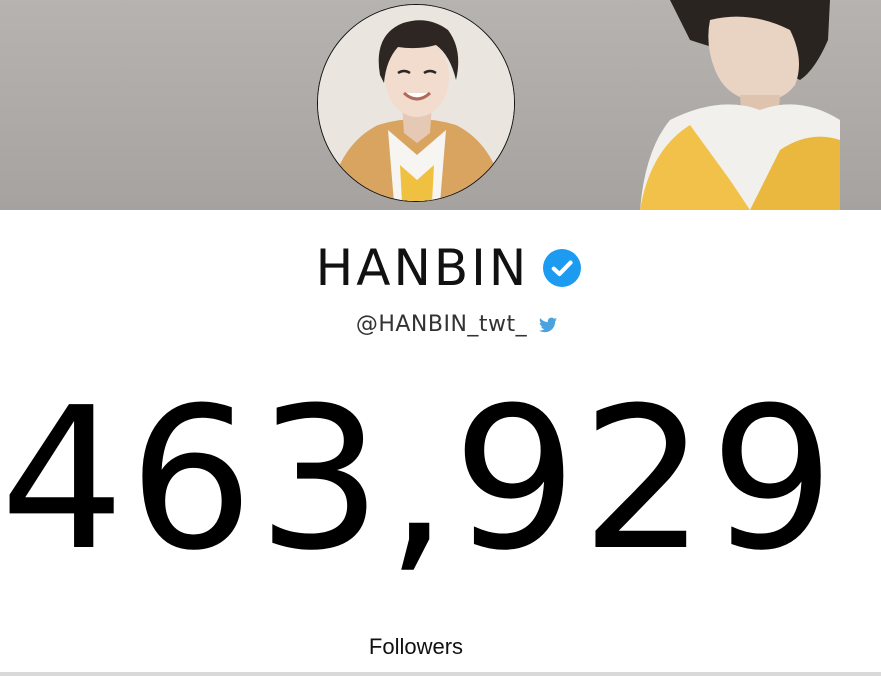 This screenshot has width=881, height=676. What do you see at coordinates (416, 646) in the screenshot?
I see `follower-label: Followers` at bounding box center [416, 646].